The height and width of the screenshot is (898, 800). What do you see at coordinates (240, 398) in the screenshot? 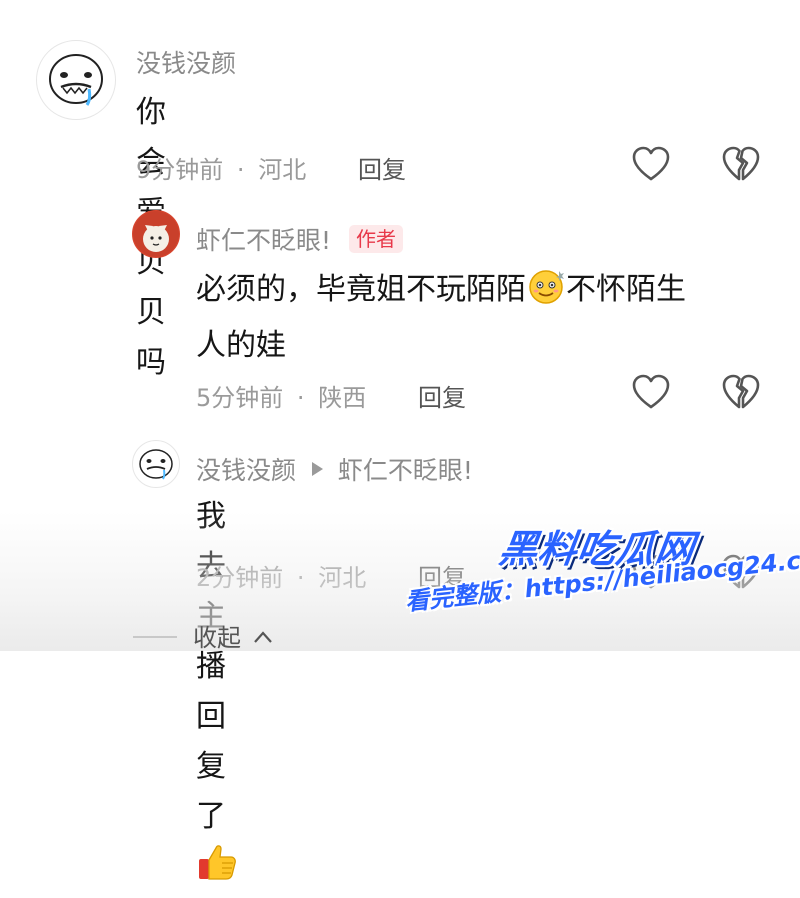
I see `comment-time: 5分钟前` at bounding box center [240, 398].